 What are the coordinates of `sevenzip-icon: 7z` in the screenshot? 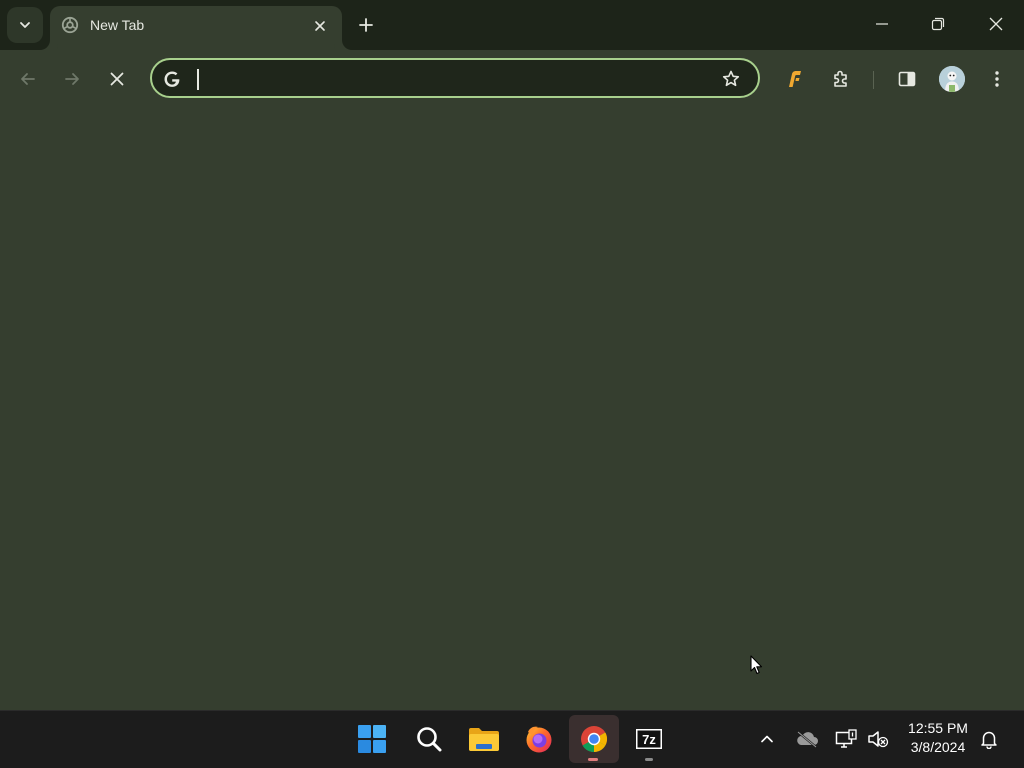 It's located at (649, 739).